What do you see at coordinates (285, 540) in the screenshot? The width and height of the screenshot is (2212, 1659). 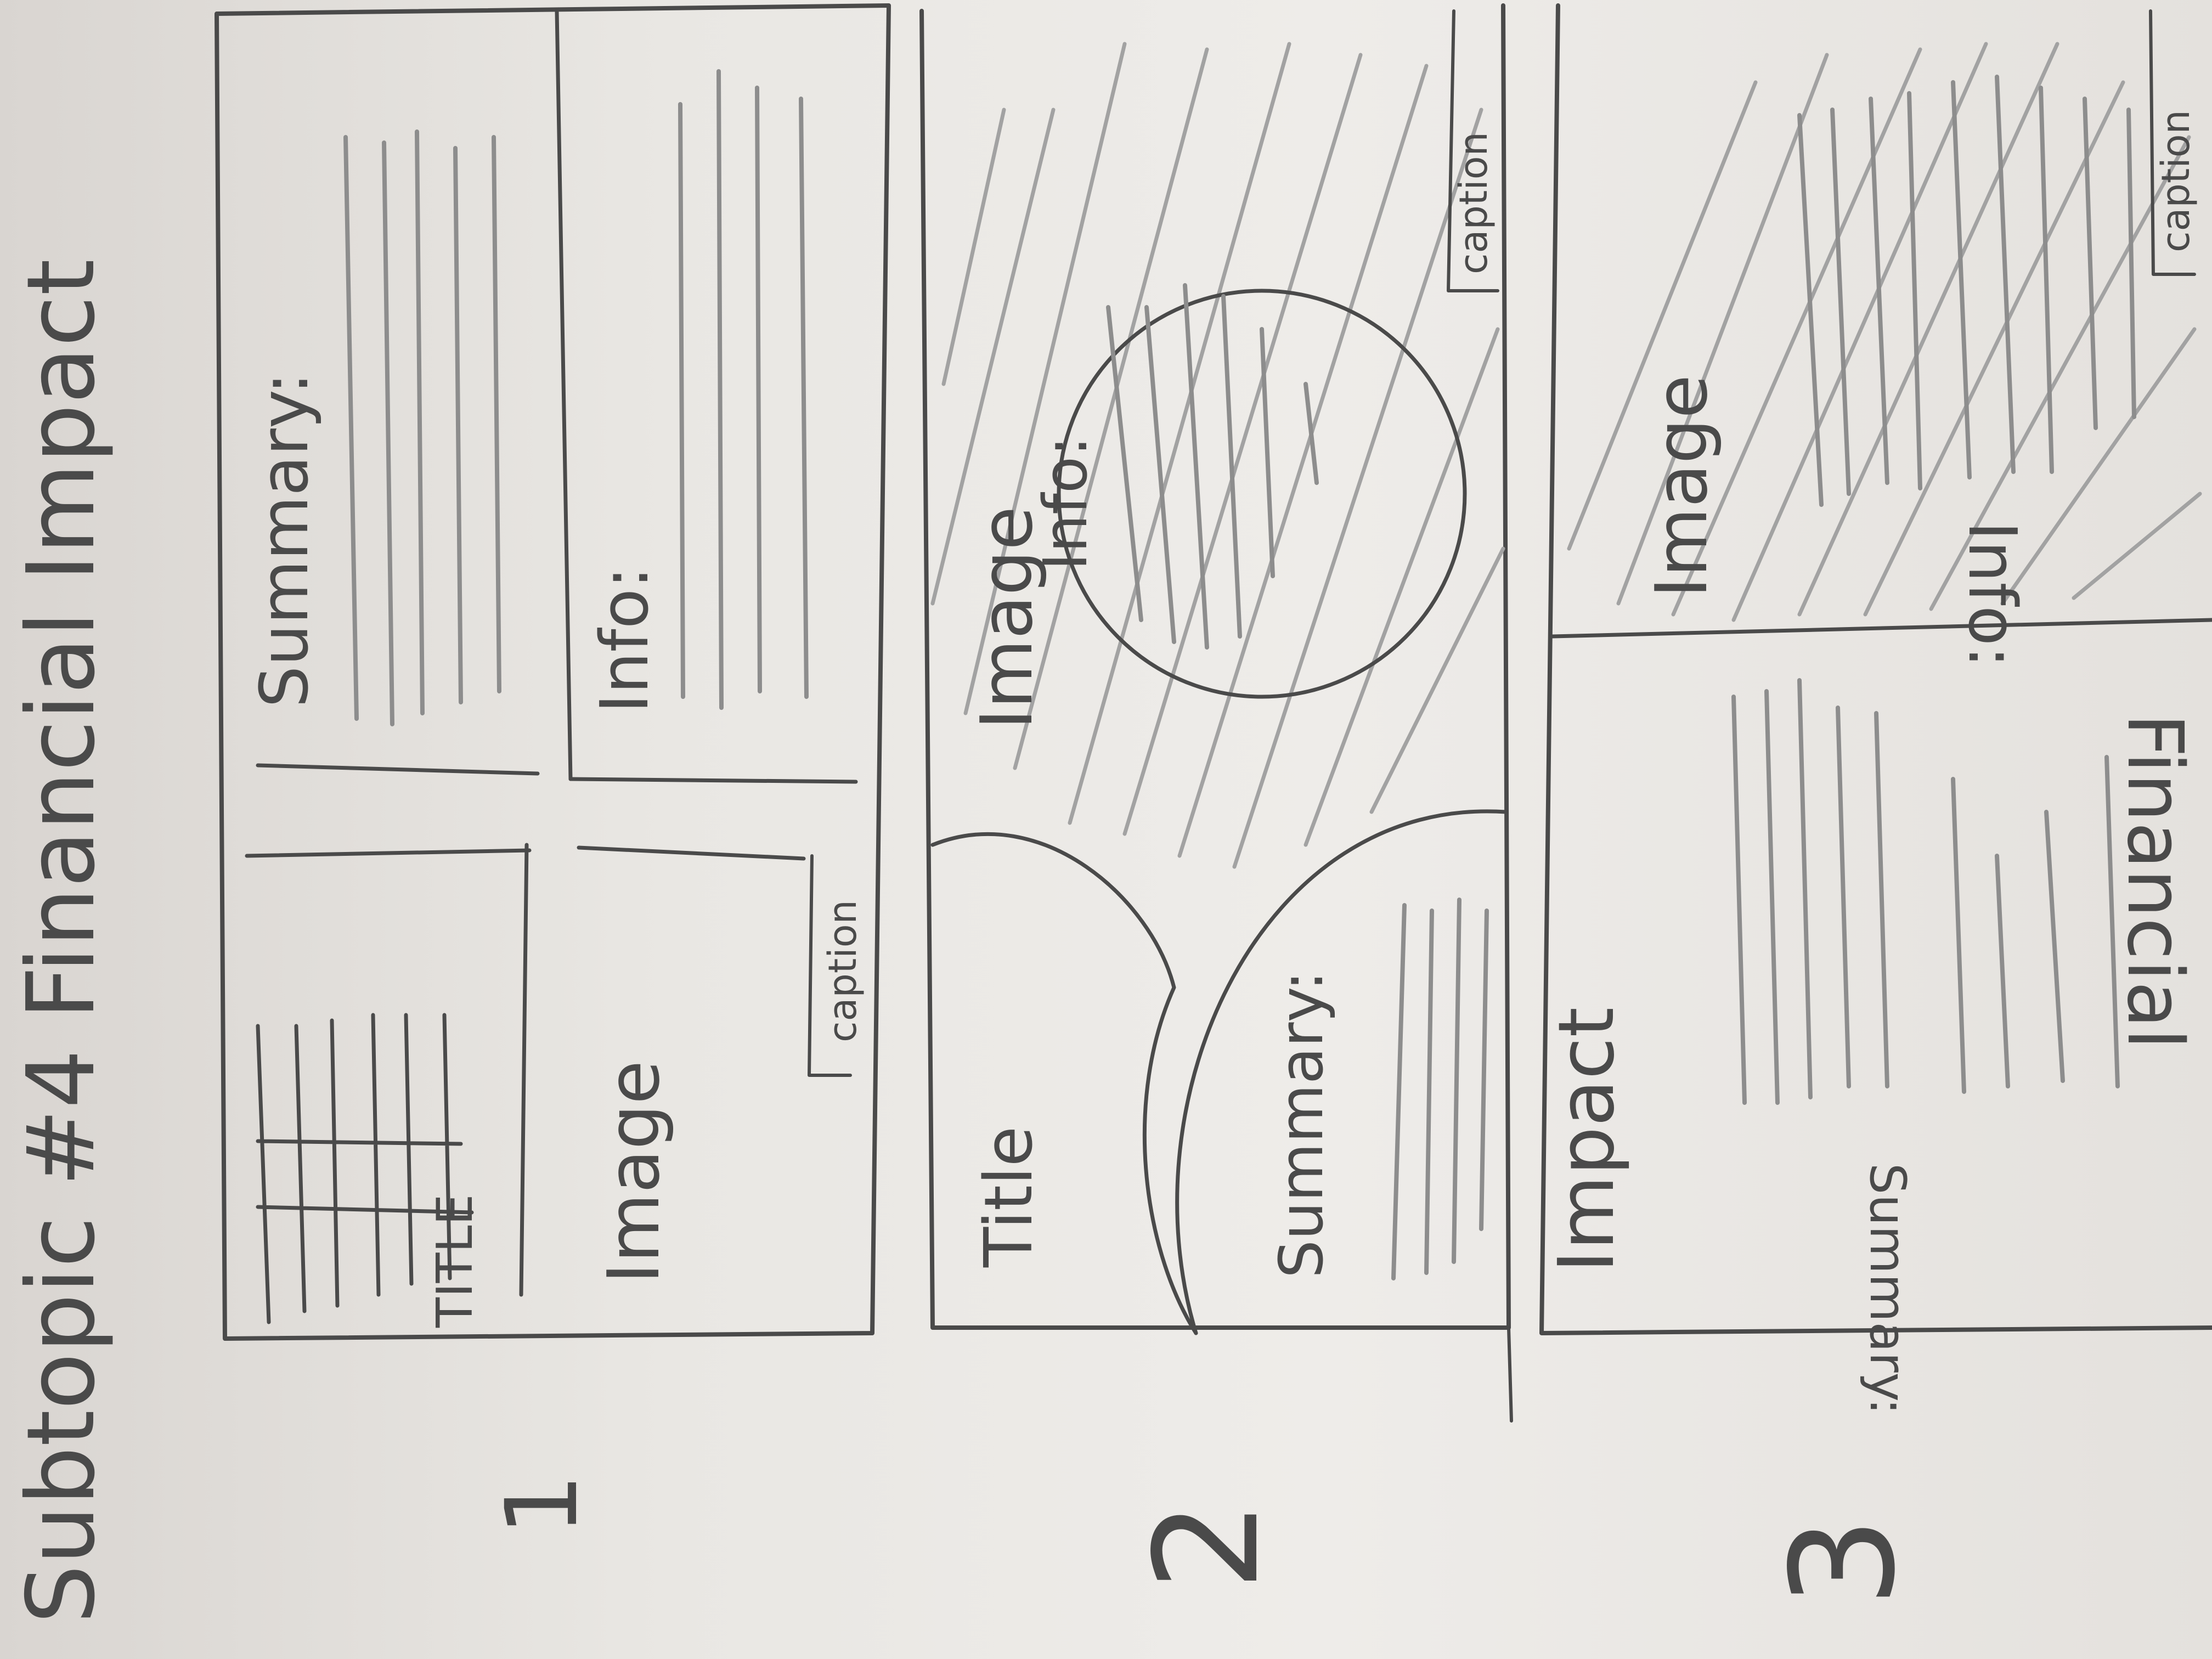 I see `panel-1-summary-label: Summary:` at bounding box center [285, 540].